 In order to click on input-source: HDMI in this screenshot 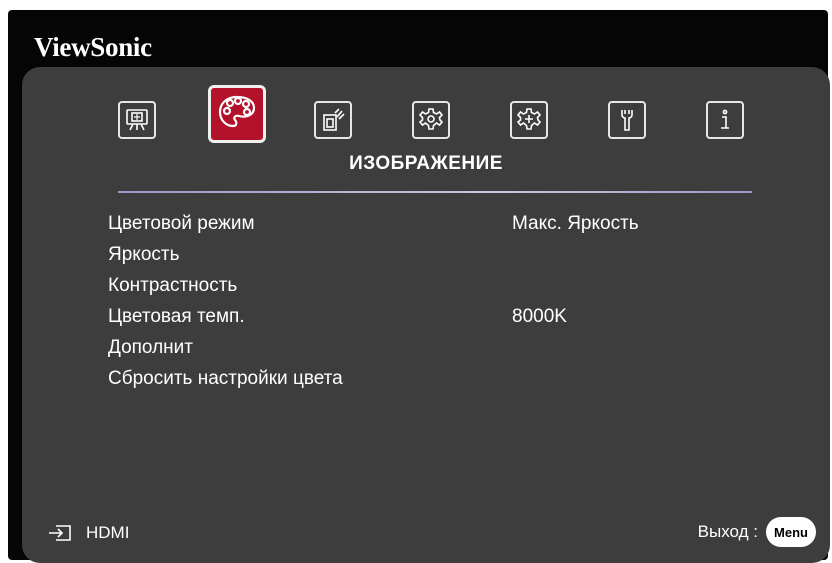, I will do `click(88, 533)`.